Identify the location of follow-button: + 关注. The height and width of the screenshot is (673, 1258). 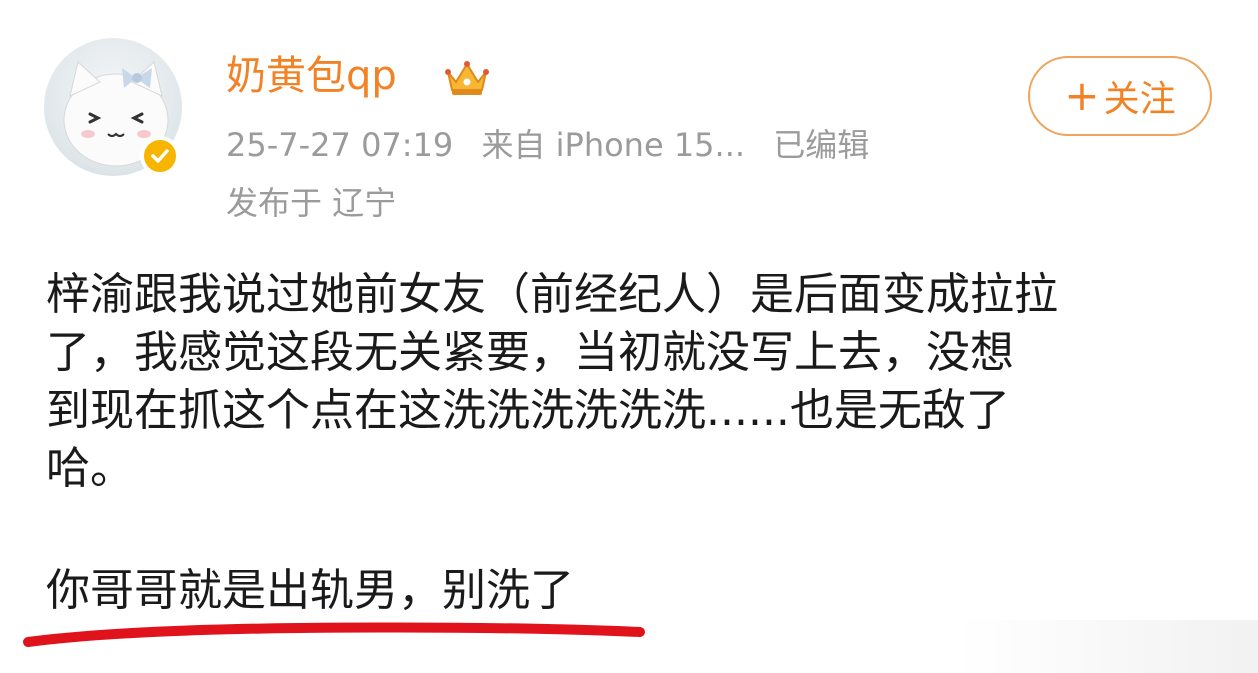
(1120, 96).